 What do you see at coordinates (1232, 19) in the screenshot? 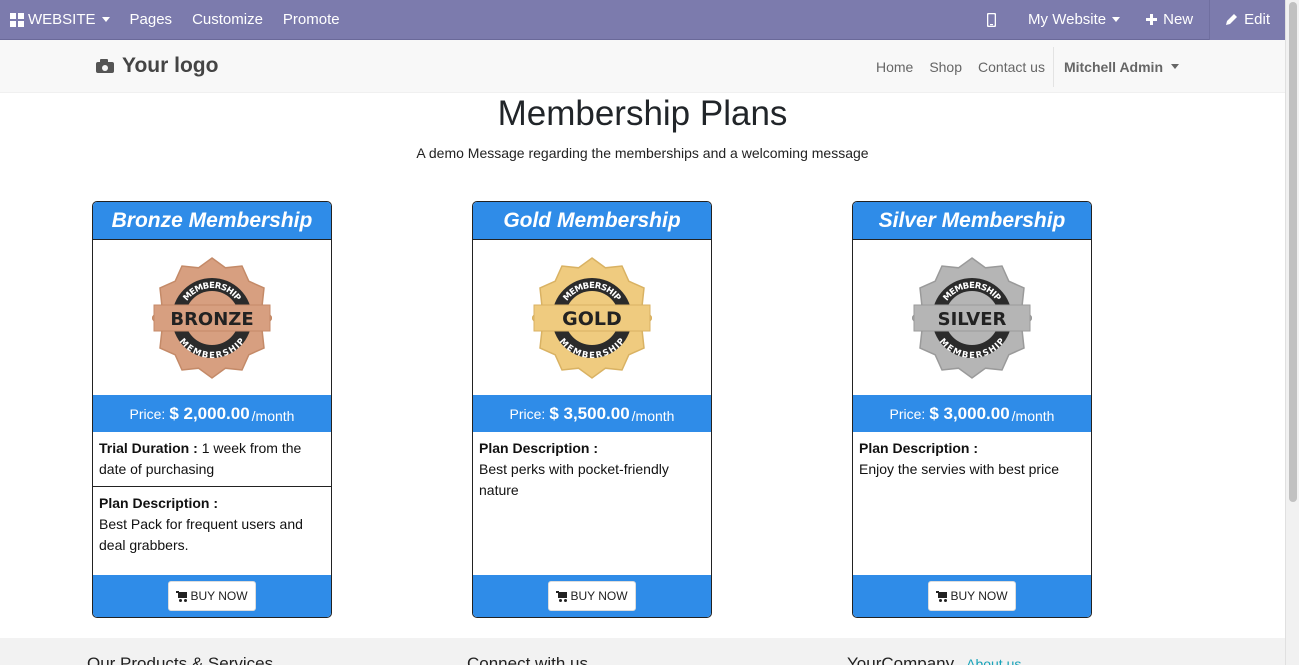
I see `pencil-icon` at bounding box center [1232, 19].